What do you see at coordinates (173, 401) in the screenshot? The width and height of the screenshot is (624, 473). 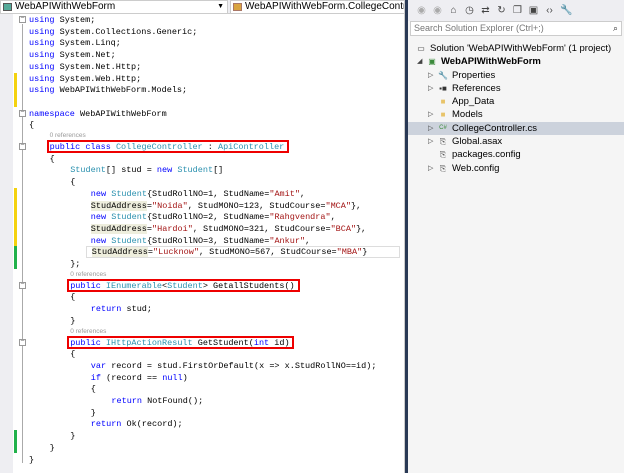 I see `code-text-token: NotFound();` at bounding box center [173, 401].